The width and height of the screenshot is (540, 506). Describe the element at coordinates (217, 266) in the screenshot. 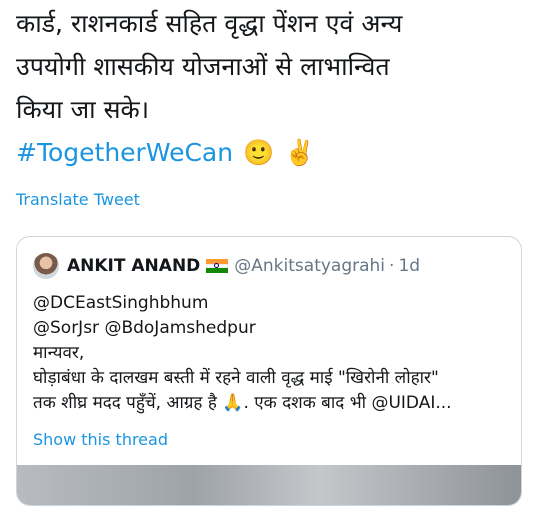

I see `india-flag-icon` at that location.